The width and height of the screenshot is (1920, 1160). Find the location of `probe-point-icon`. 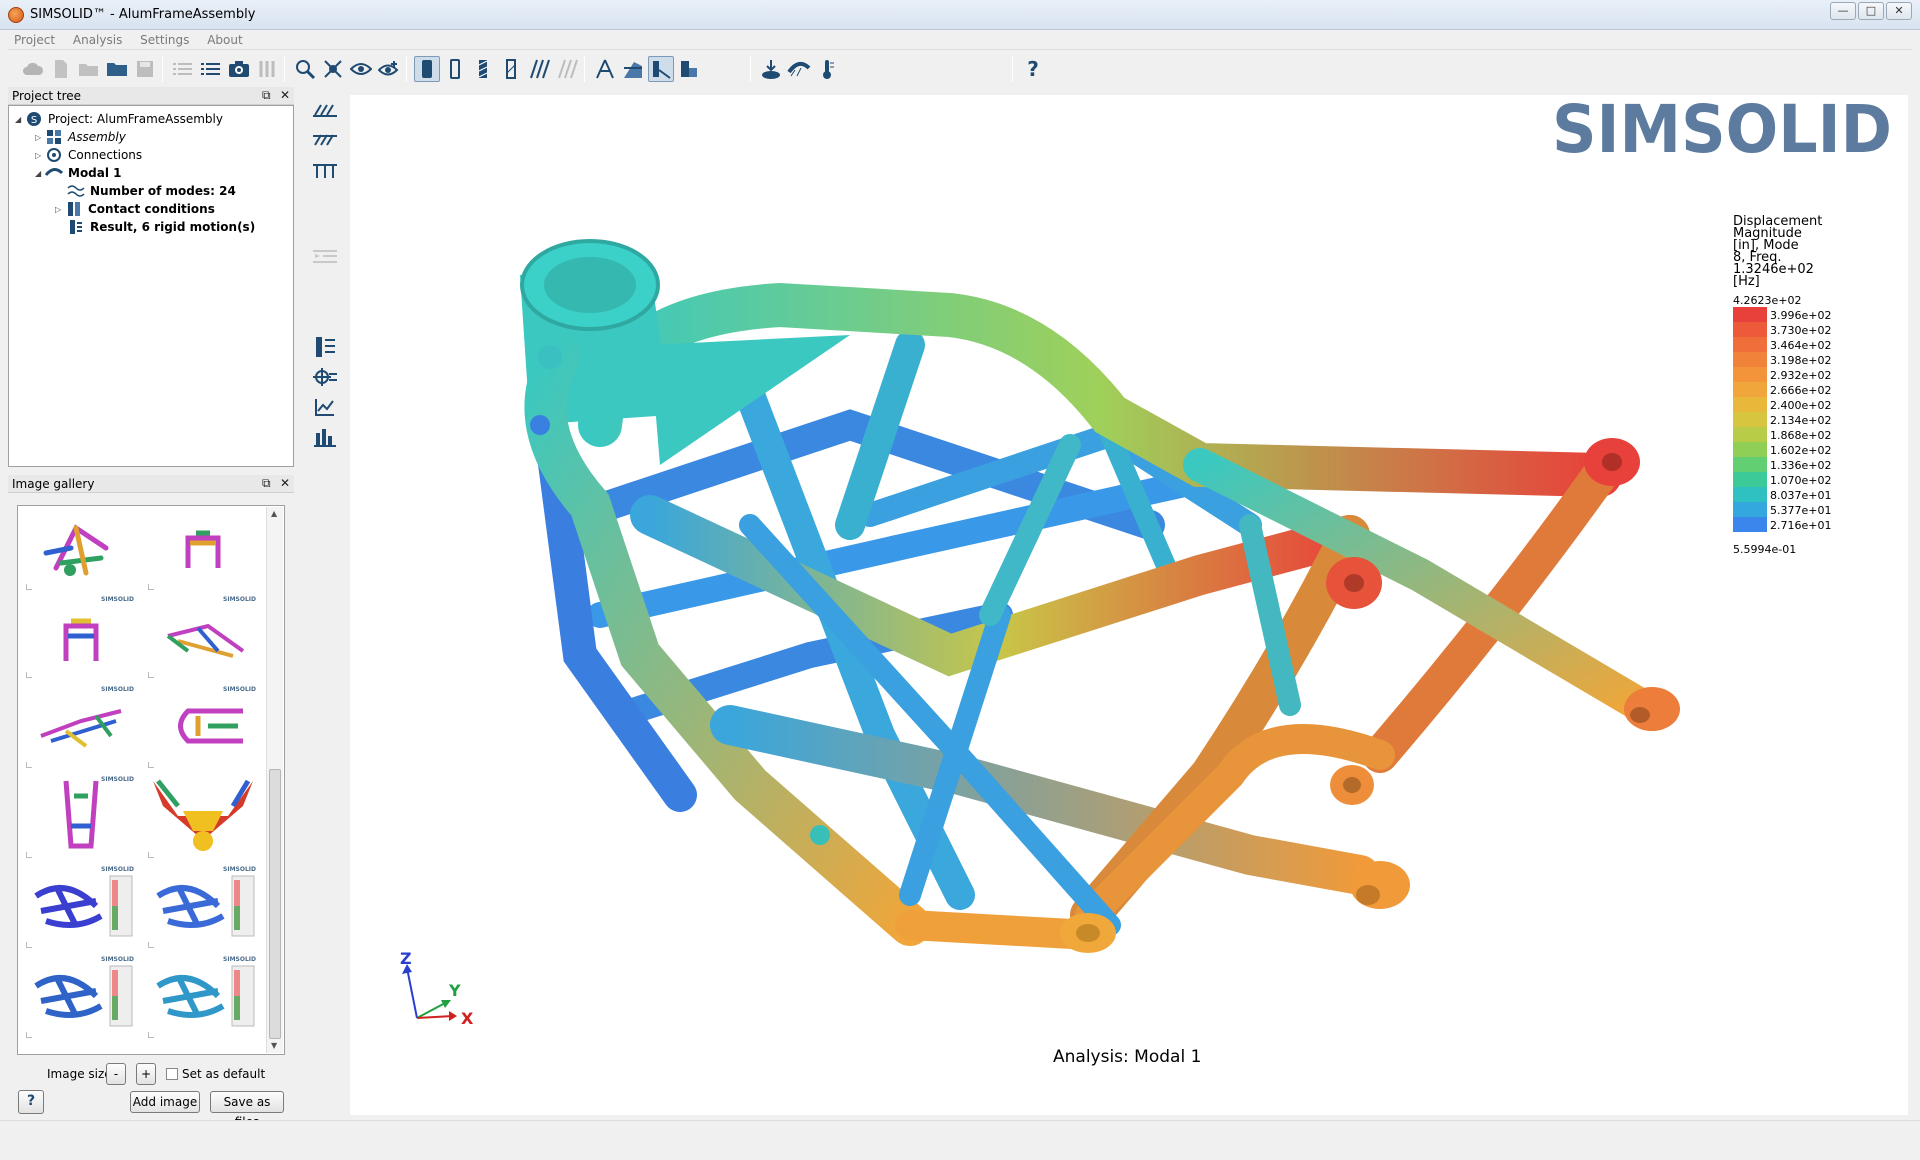

probe-point-icon is located at coordinates (325, 377).